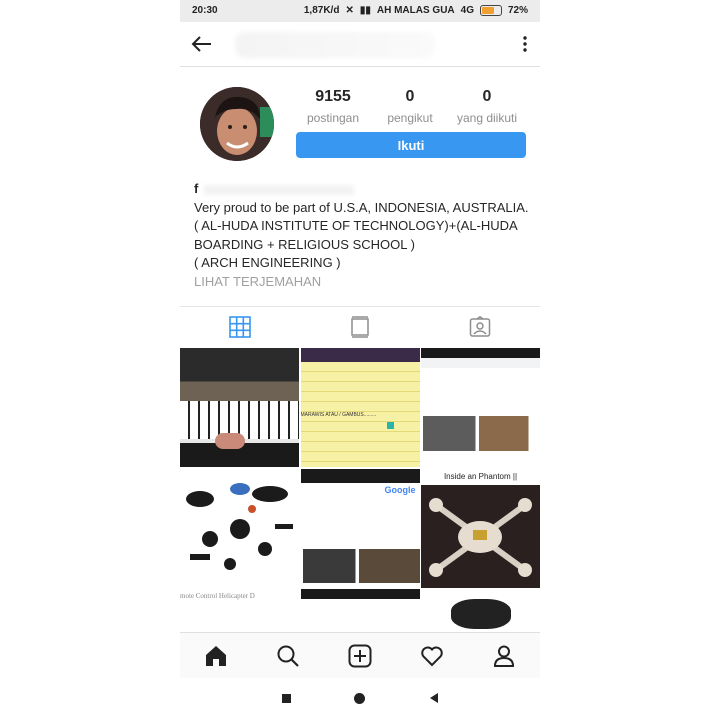  I want to click on profile-name-initial: f, so click(196, 188).